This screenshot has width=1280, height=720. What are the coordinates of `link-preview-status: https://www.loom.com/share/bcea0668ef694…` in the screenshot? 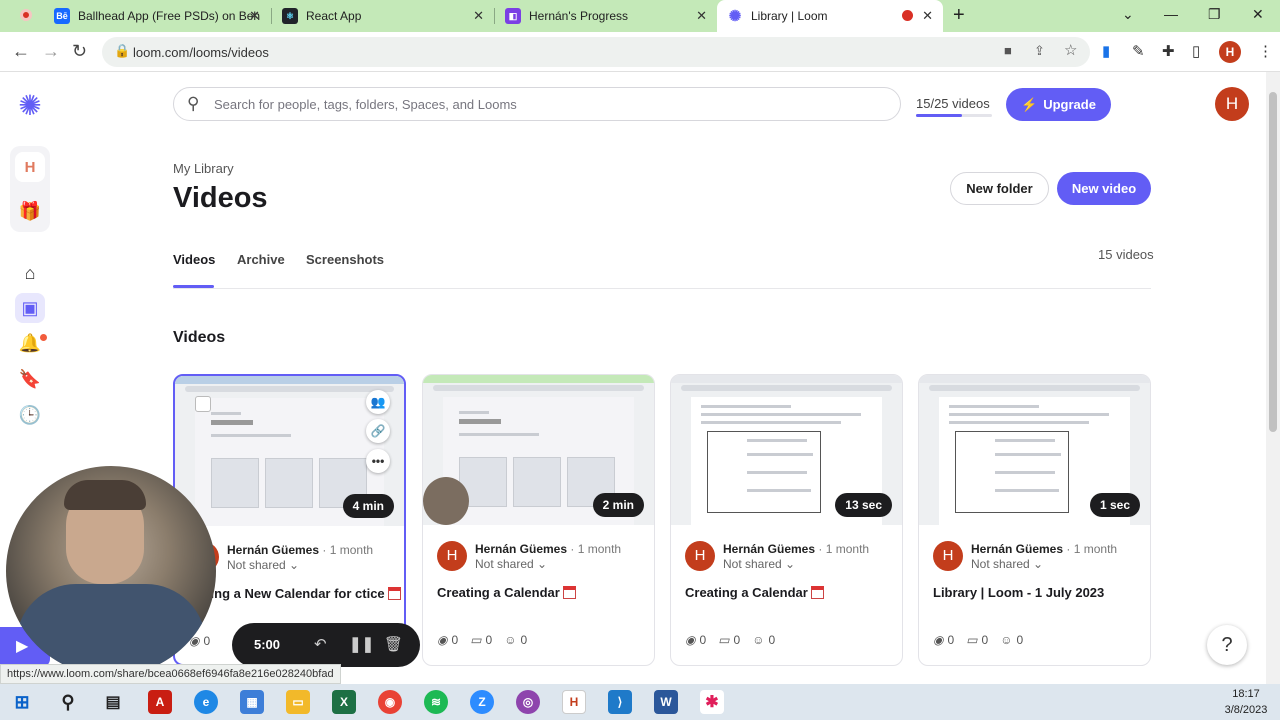 It's located at (170, 674).